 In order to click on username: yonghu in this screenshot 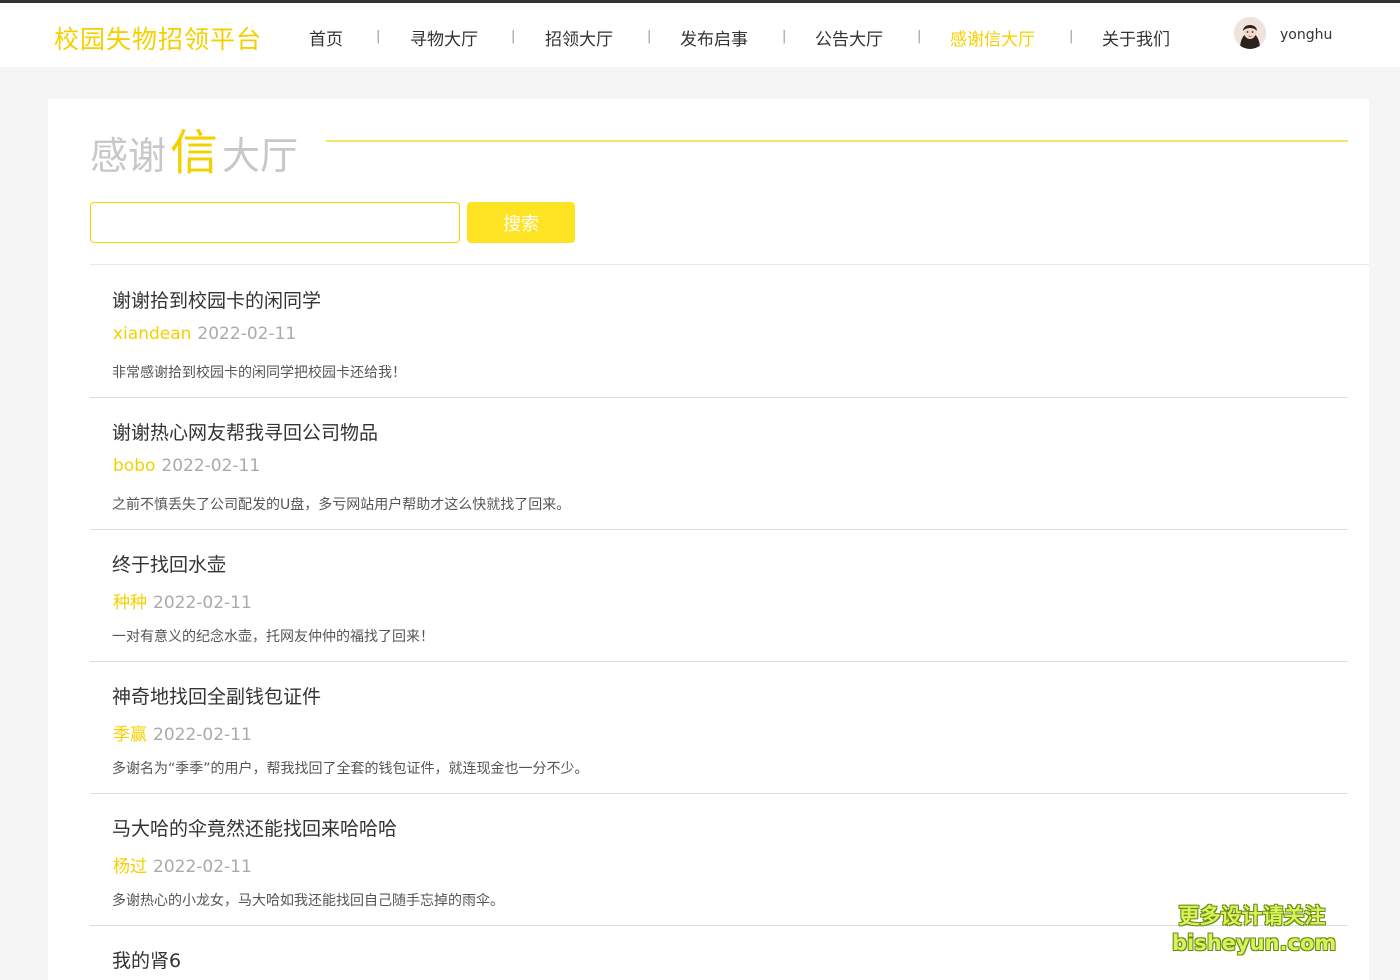, I will do `click(1306, 35)`.